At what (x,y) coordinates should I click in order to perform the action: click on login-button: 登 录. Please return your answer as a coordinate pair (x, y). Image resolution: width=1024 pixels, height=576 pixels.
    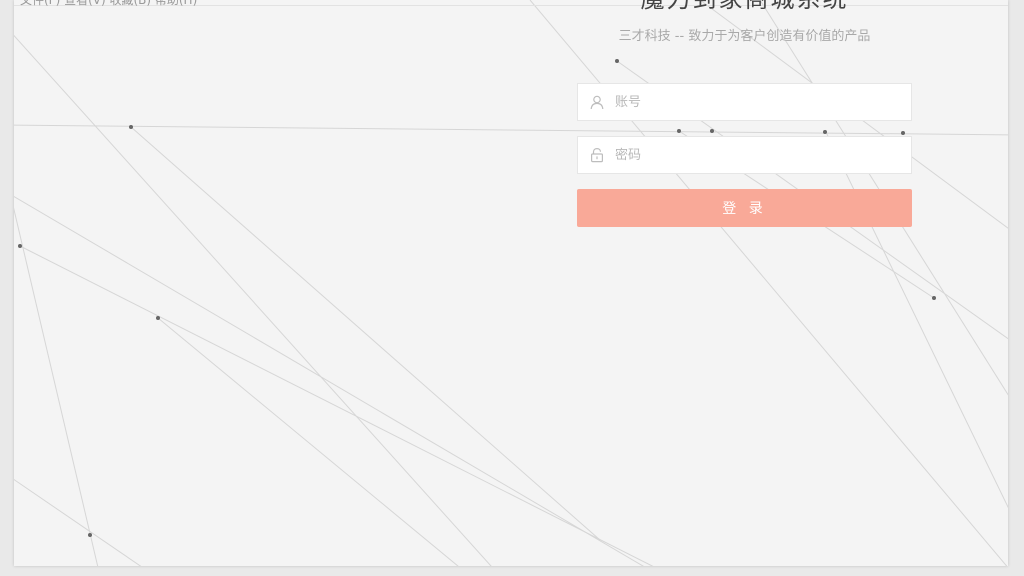
    Looking at the image, I should click on (744, 208).